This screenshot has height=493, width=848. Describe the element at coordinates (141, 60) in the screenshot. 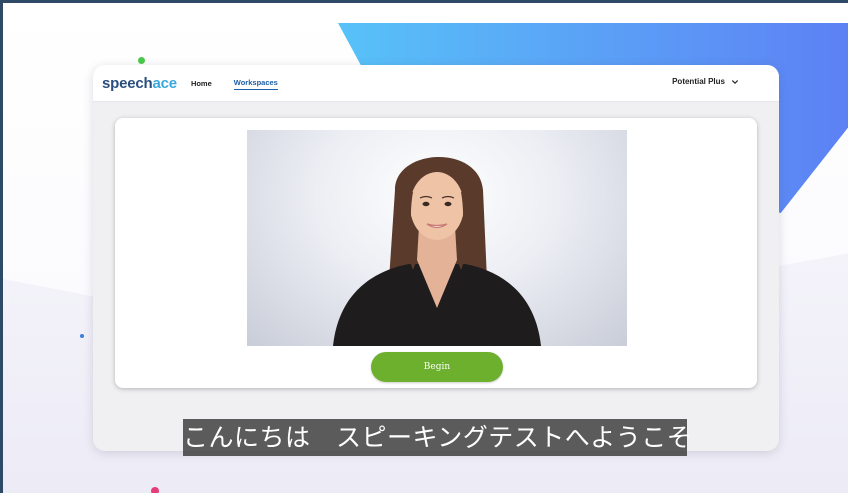

I see `decorative-dot-green` at that location.